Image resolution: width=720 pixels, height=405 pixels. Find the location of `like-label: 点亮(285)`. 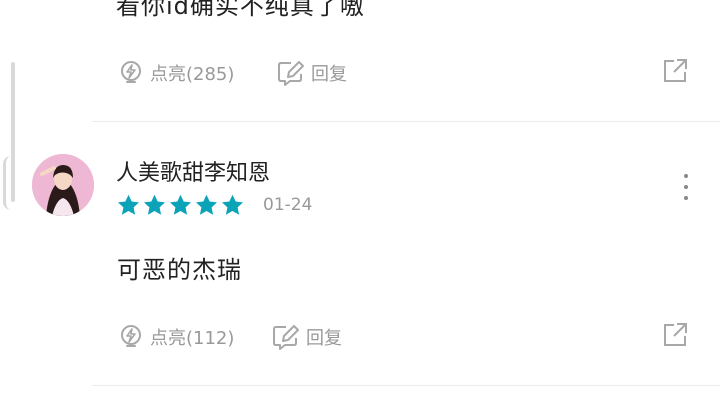

like-label: 点亮(285) is located at coordinates (192, 74).